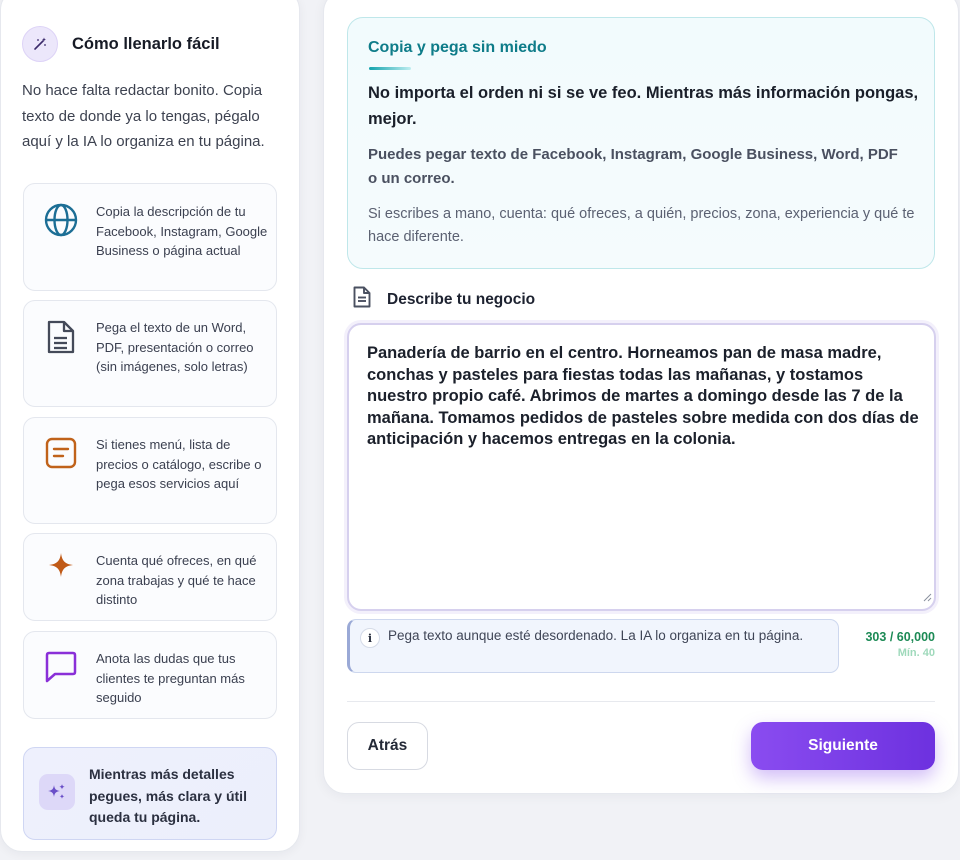 The height and width of the screenshot is (860, 960). Describe the element at coordinates (61, 220) in the screenshot. I see `globe-icon` at that location.